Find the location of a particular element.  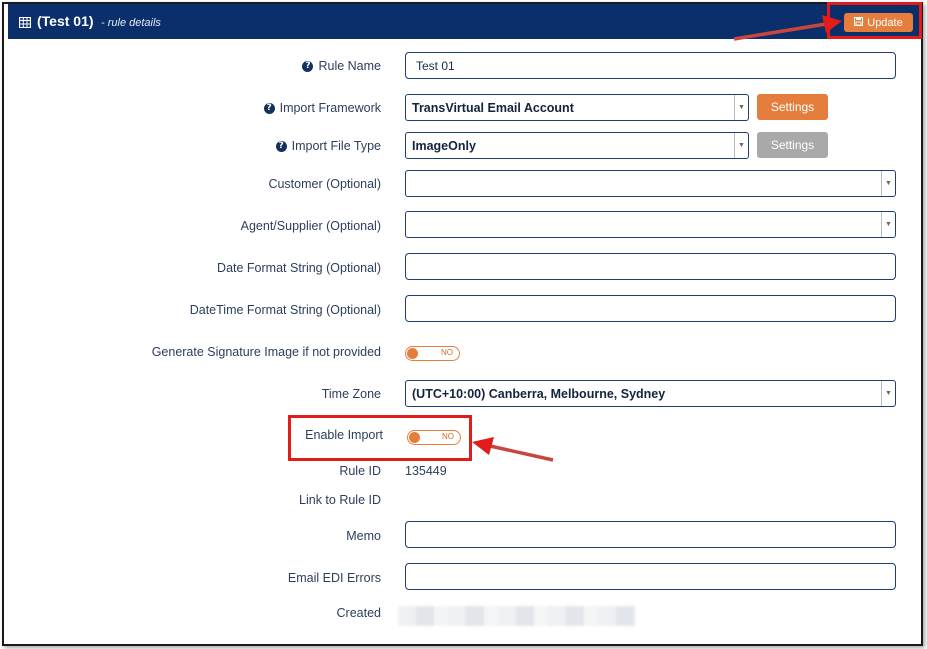

arrow-to-update is located at coordinates (787, 28).